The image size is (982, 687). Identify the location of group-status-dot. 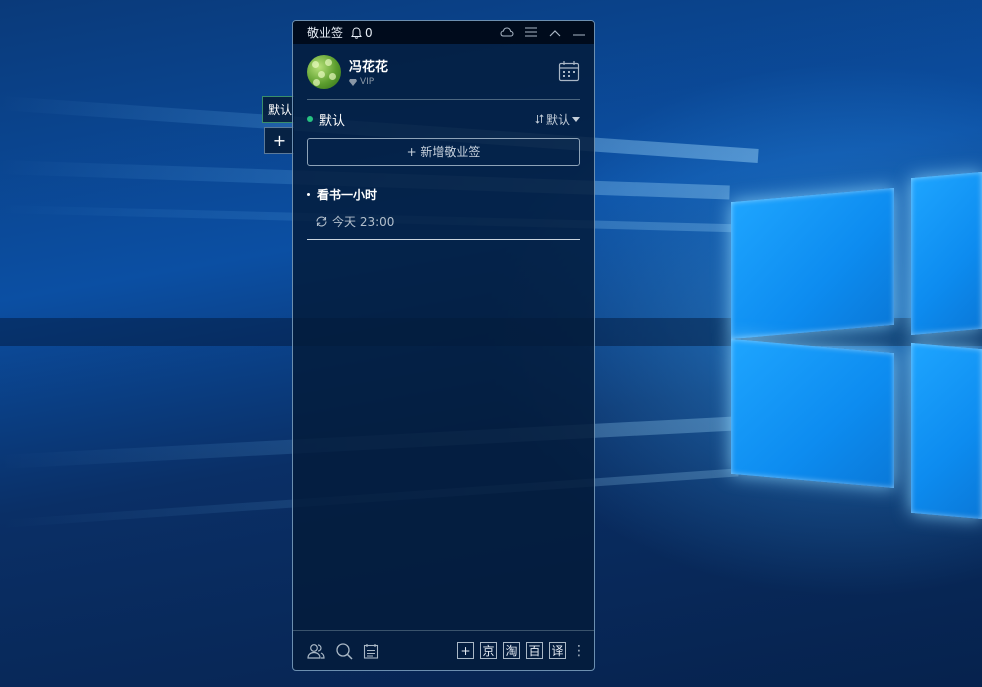
(310, 119).